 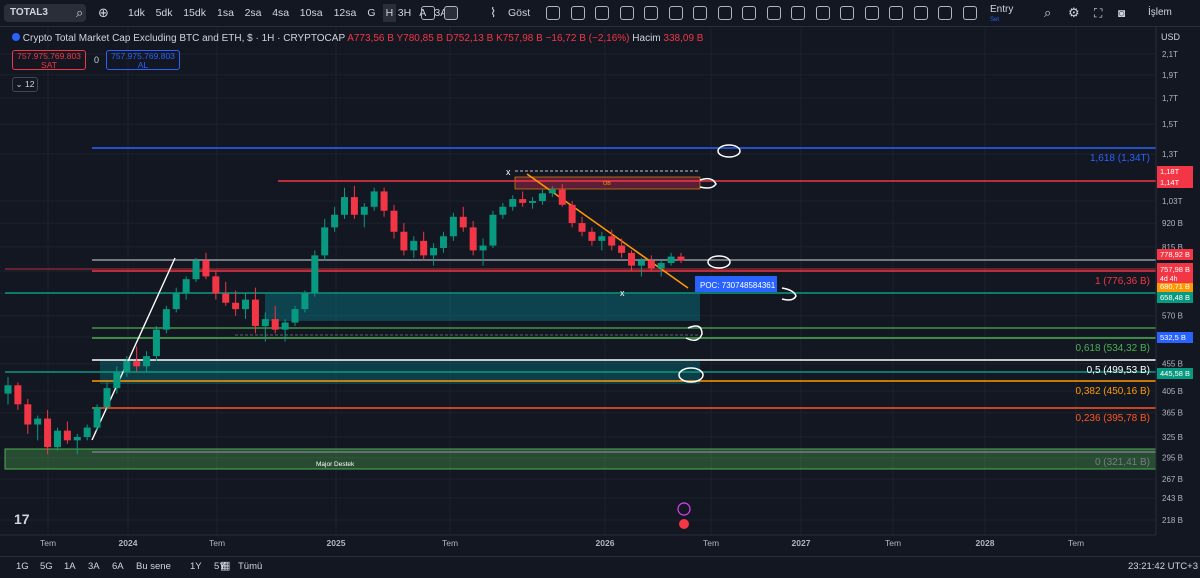 What do you see at coordinates (646, 38) in the screenshot?
I see `legend-volume-label: Hacim` at bounding box center [646, 38].